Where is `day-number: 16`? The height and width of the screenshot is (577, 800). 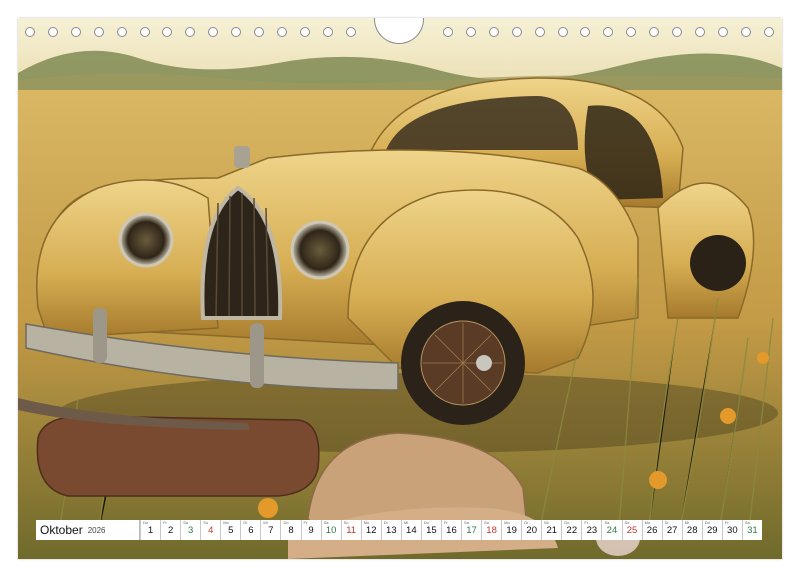 day-number: 16 is located at coordinates (451, 530).